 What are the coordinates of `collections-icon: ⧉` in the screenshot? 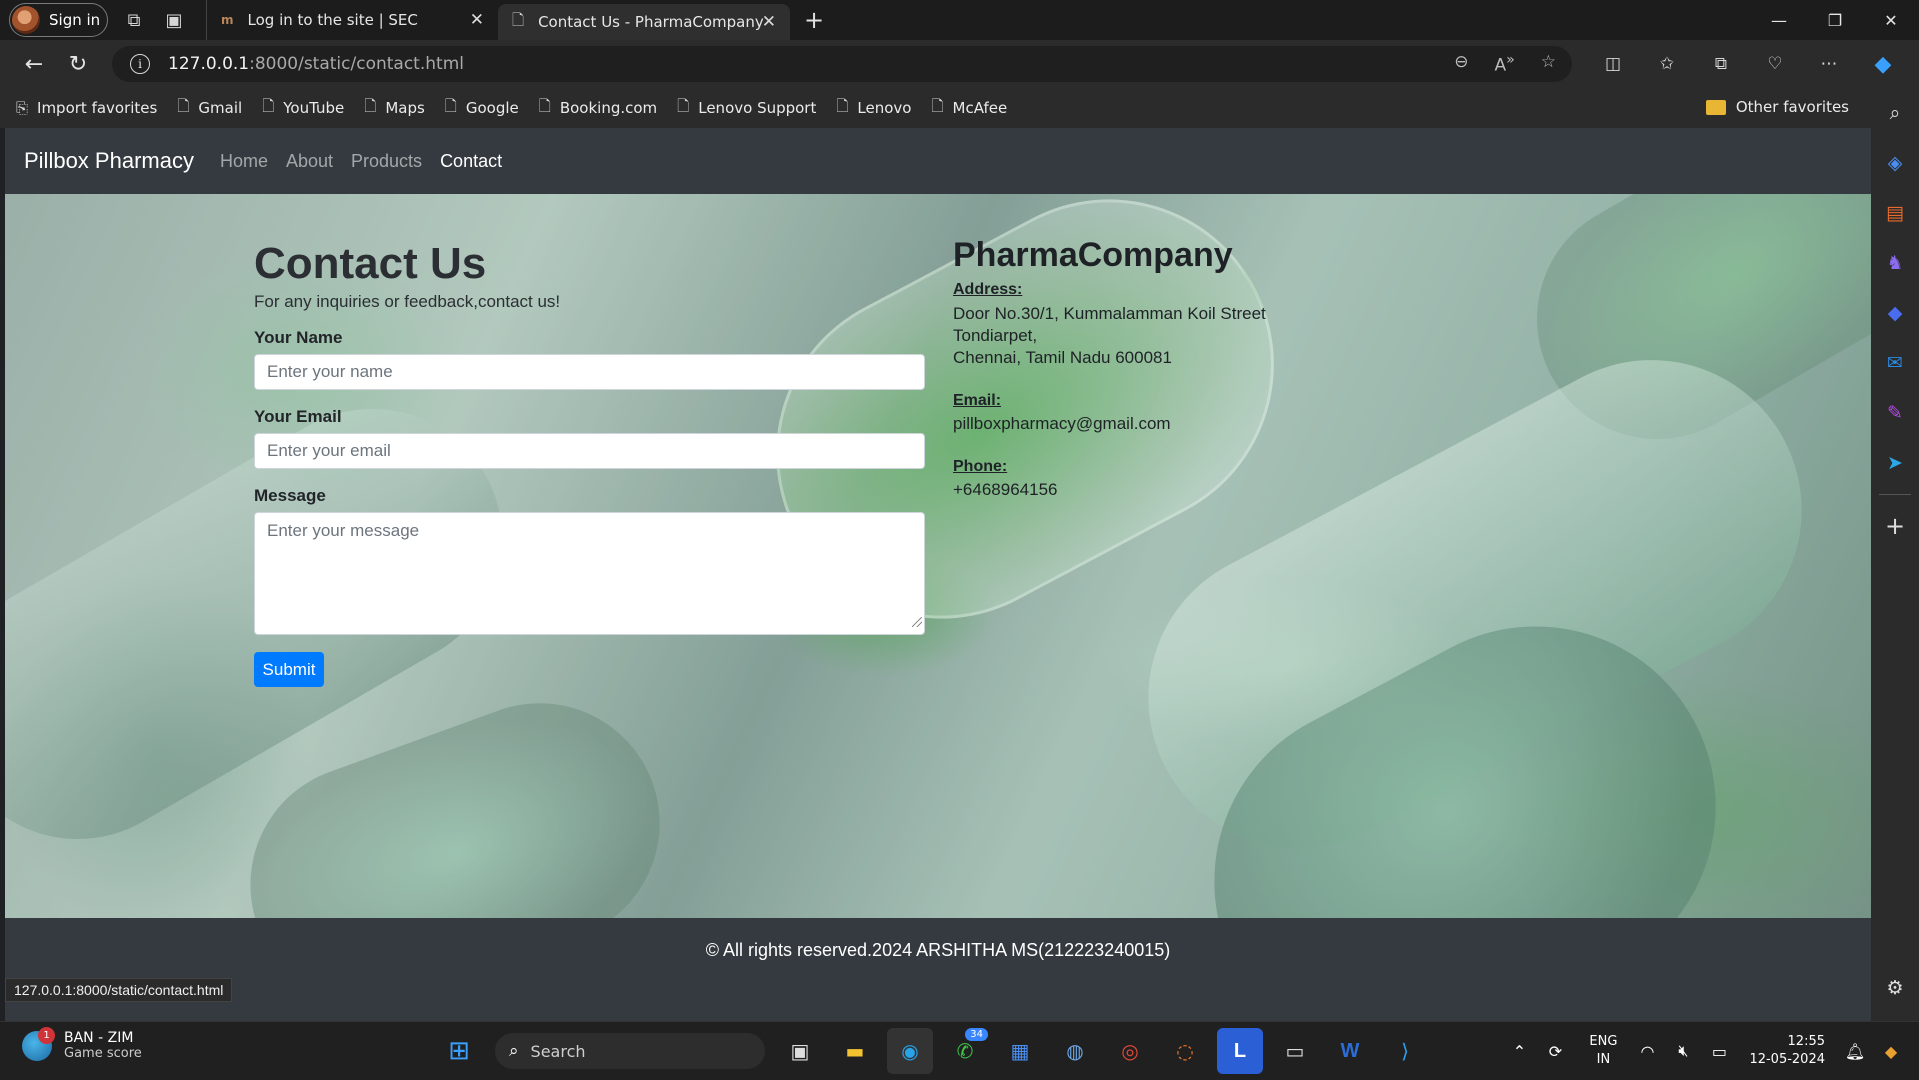 It's located at (1721, 64).